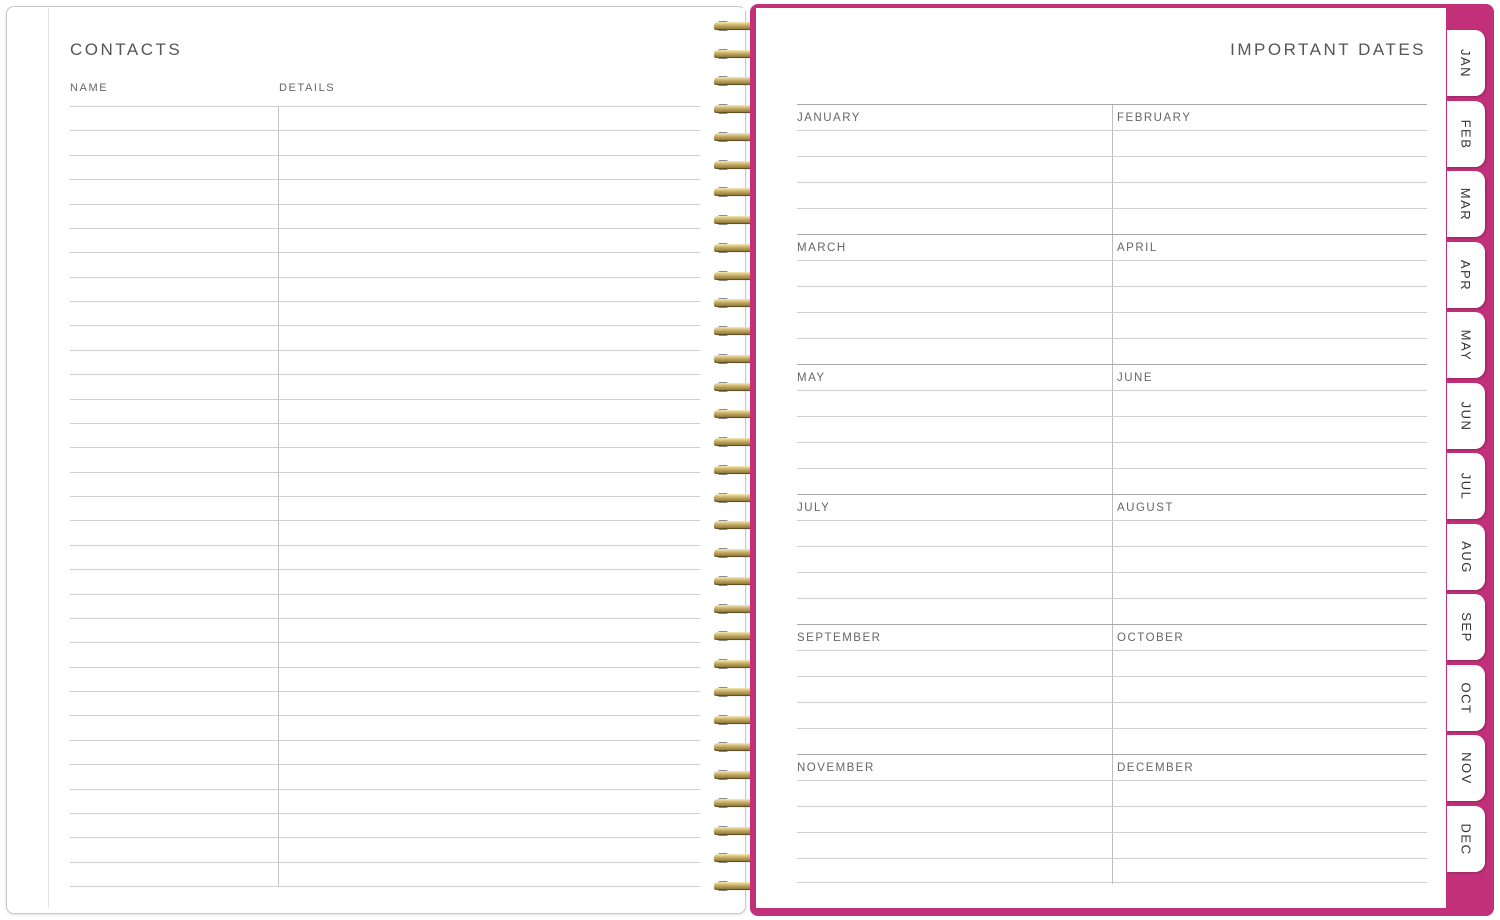 This screenshot has width=1500, height=920. What do you see at coordinates (126, 49) in the screenshot?
I see `contacts-title: CONTACTS` at bounding box center [126, 49].